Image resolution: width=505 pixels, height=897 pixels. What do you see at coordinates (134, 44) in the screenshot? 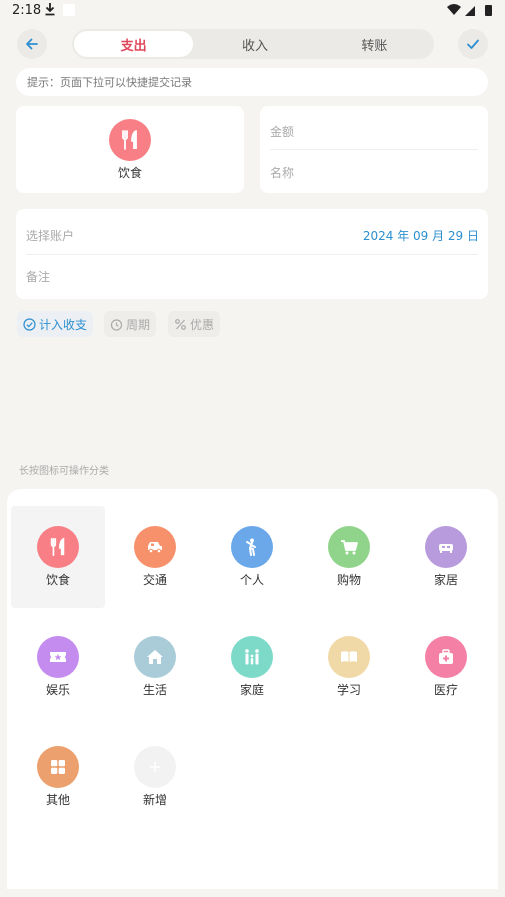
I see `tab-expense: 支出` at bounding box center [134, 44].